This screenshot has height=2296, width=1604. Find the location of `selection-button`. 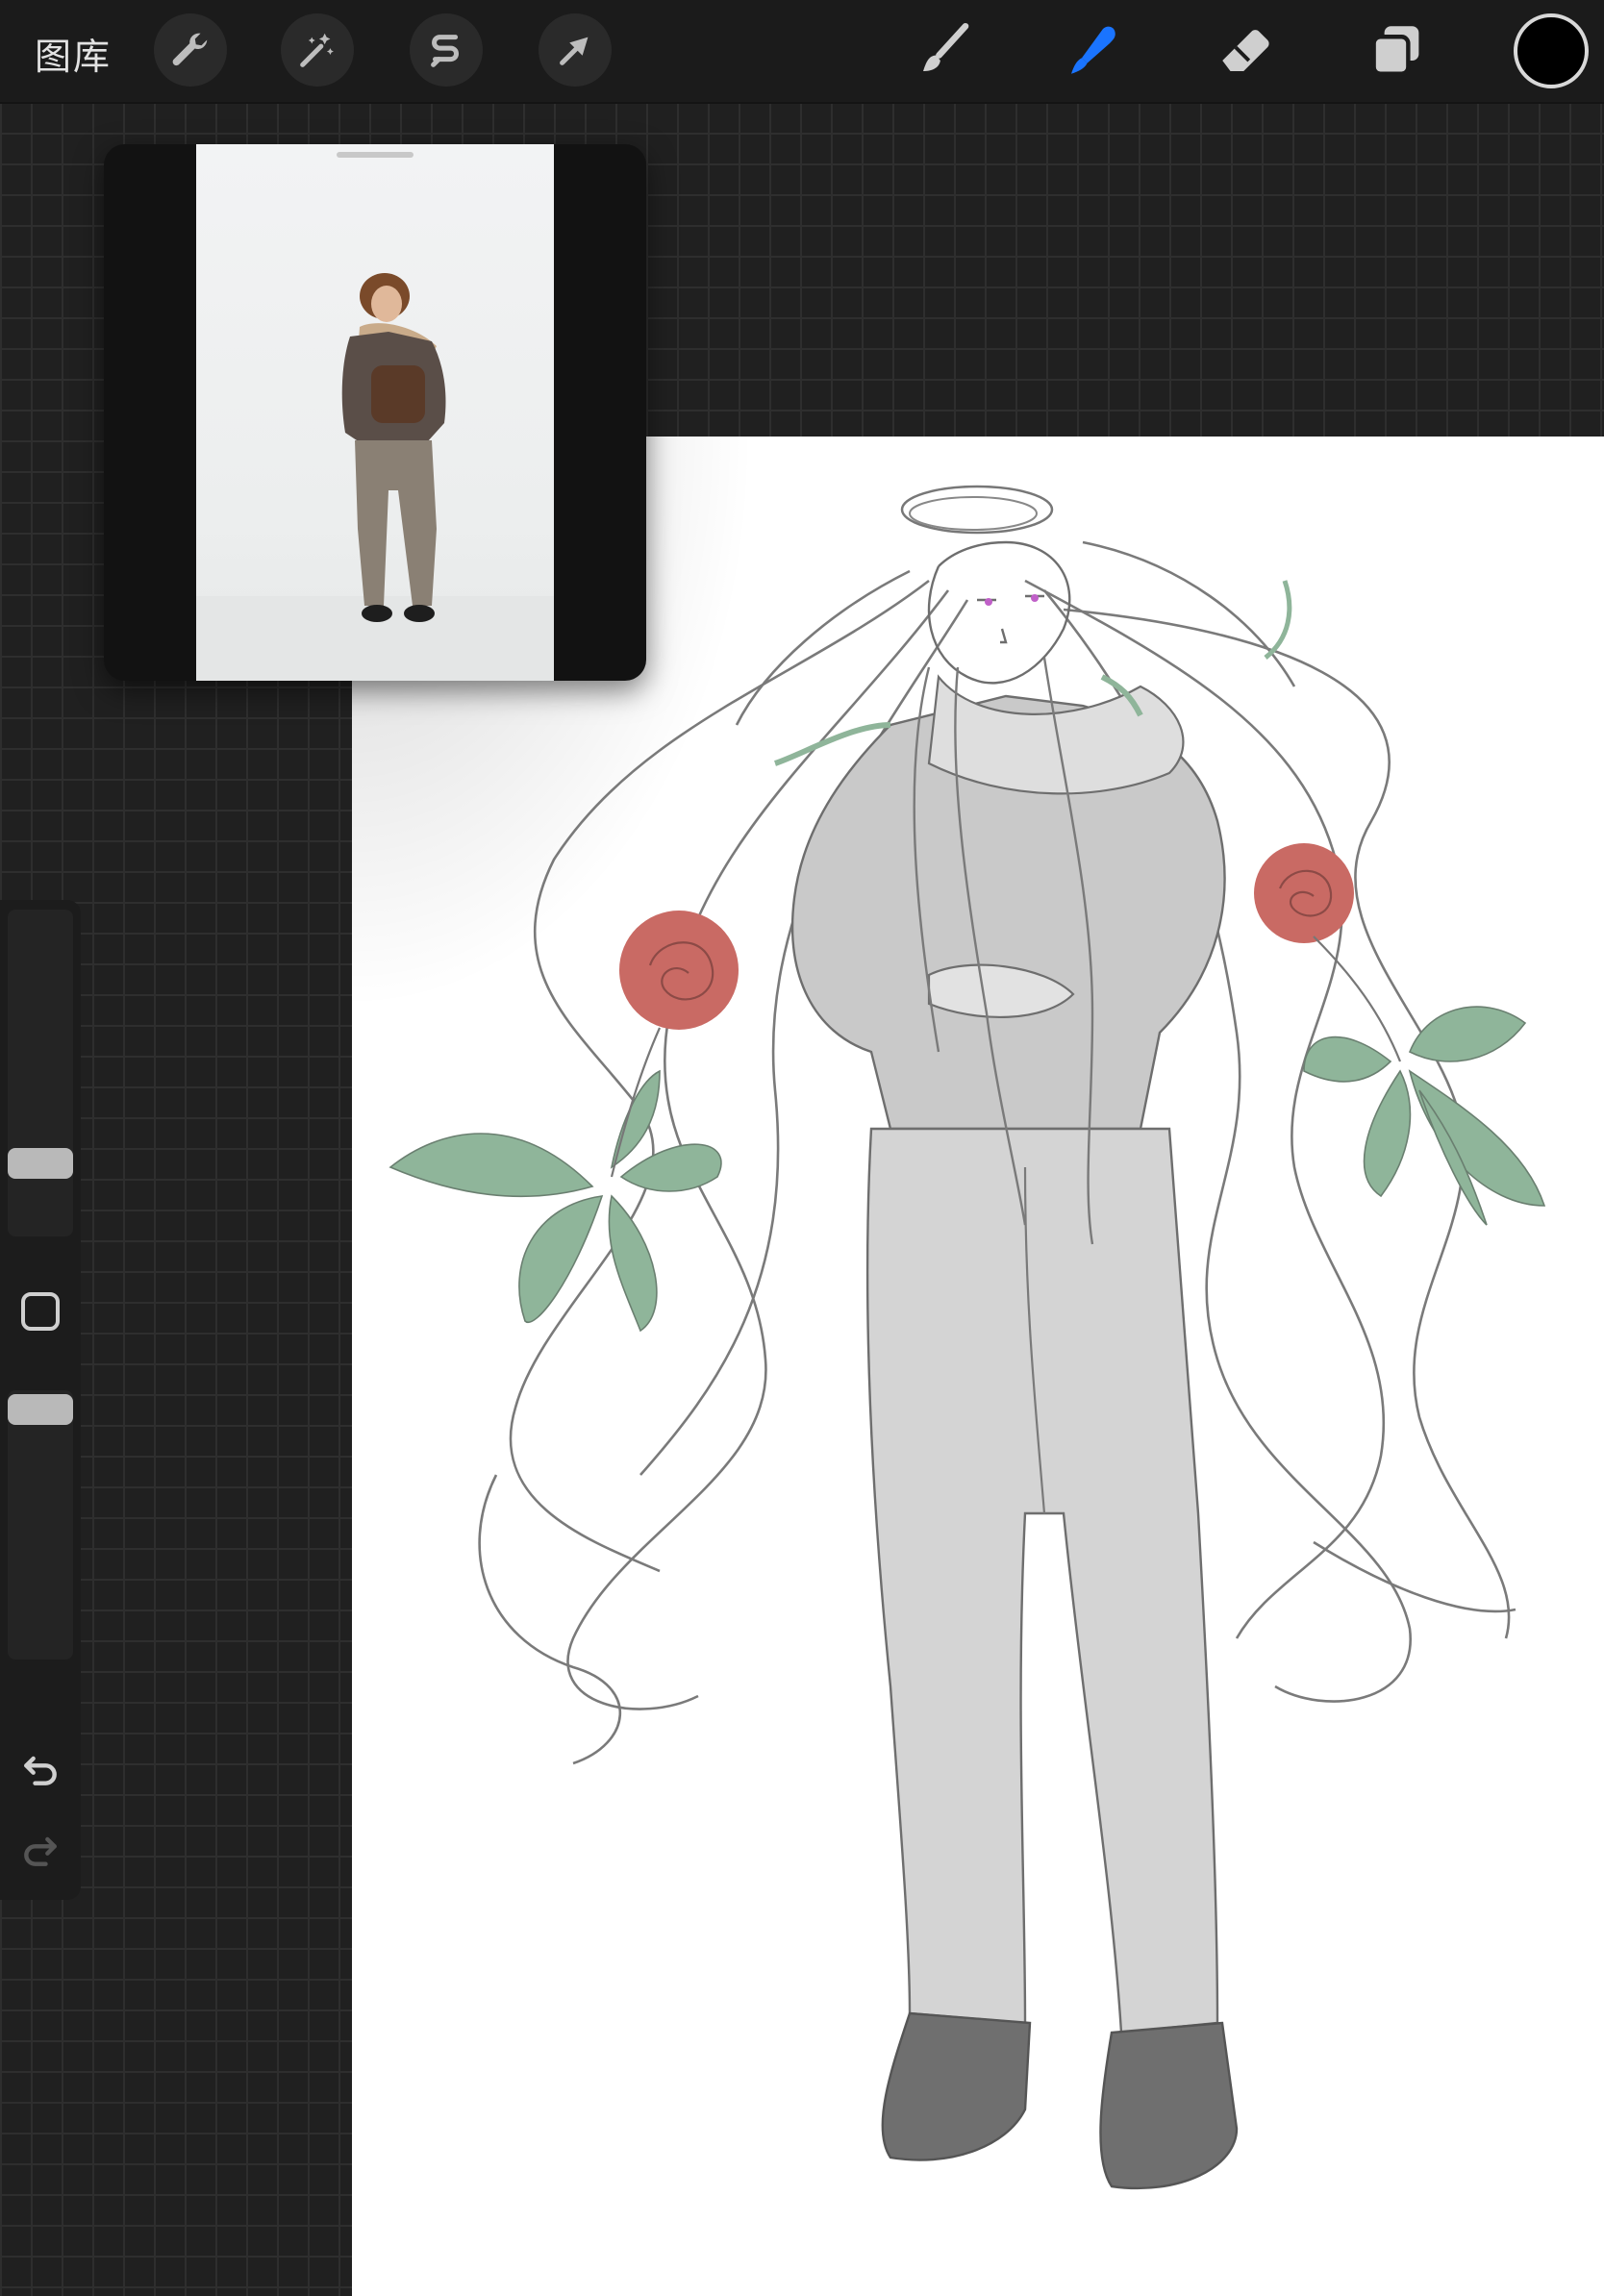

selection-button is located at coordinates (446, 50).